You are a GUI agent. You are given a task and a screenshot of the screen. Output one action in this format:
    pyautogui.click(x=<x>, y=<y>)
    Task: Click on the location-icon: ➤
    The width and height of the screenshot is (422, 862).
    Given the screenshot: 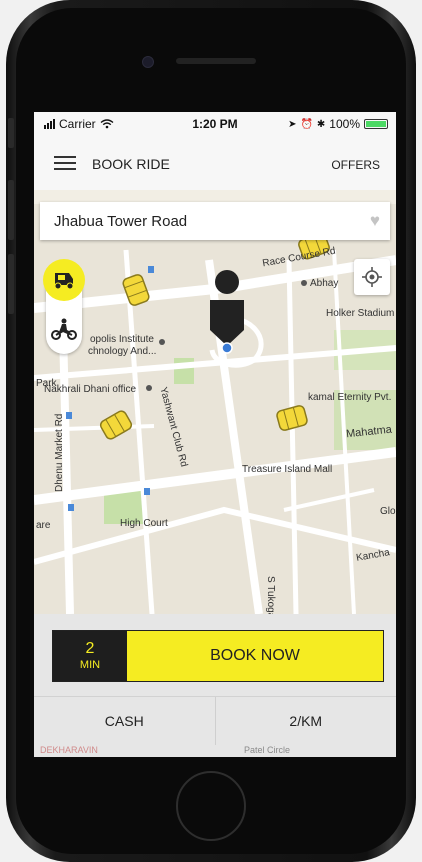 What is the action you would take?
    pyautogui.click(x=292, y=124)
    